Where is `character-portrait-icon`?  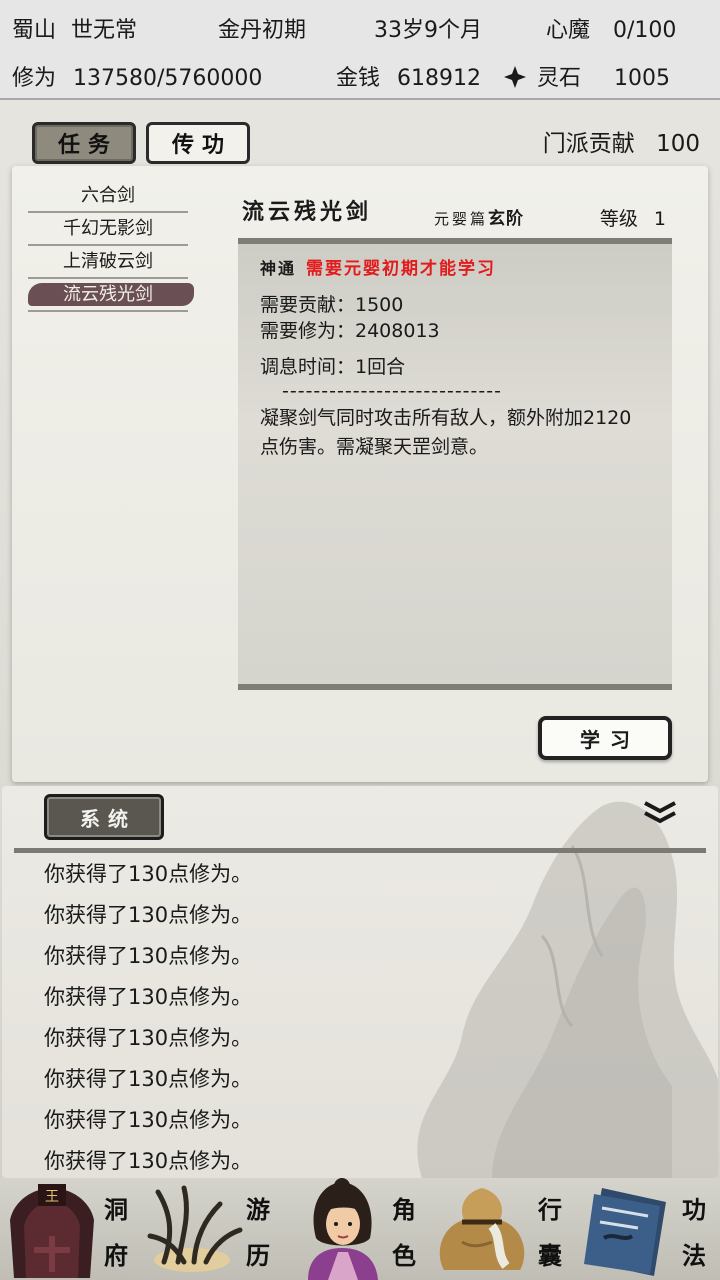
character-portrait-icon is located at coordinates (343, 1229).